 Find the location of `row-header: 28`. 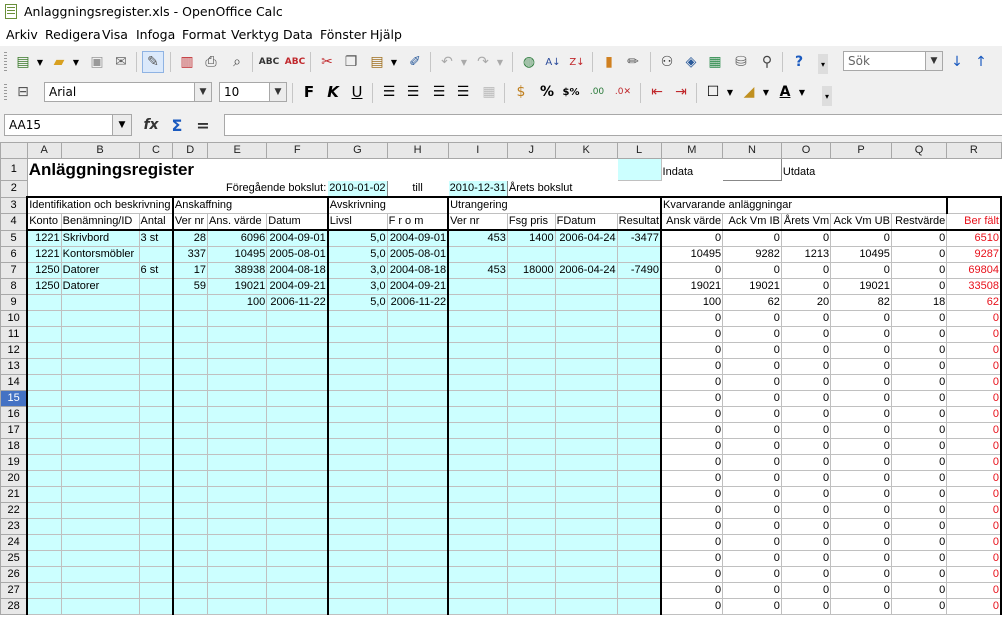

row-header: 28 is located at coordinates (14, 606).